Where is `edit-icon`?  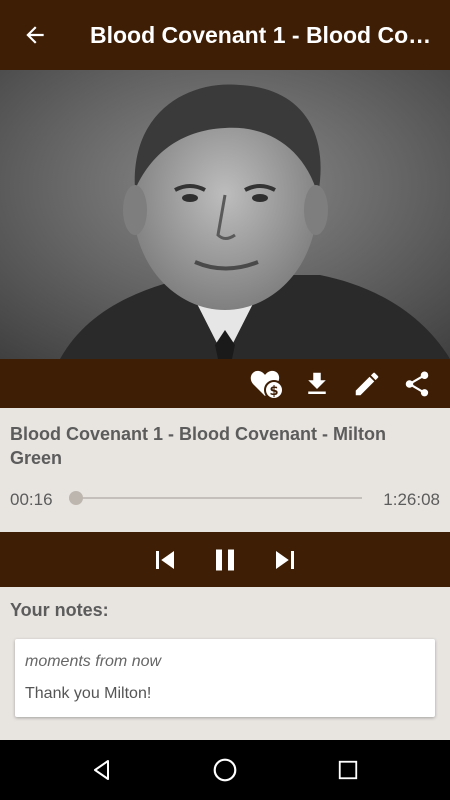 edit-icon is located at coordinates (367, 383).